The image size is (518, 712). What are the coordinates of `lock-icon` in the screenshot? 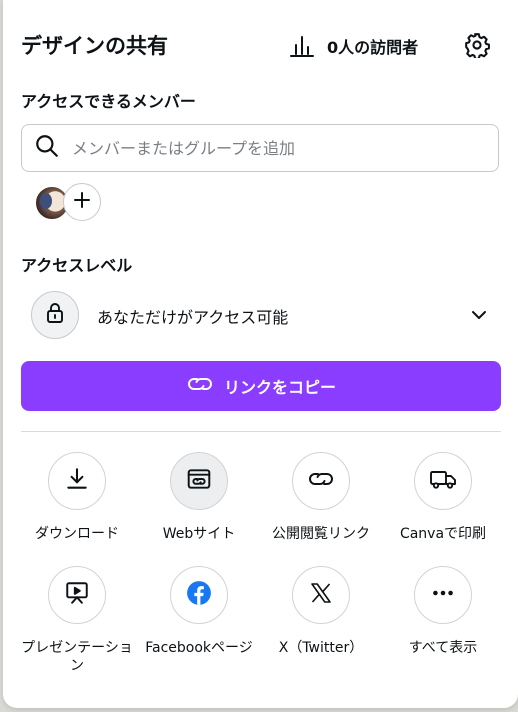 It's located at (55, 315).